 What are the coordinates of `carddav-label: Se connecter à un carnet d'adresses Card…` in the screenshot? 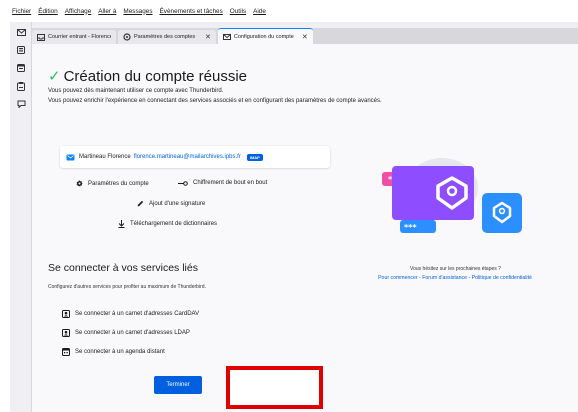 It's located at (137, 314).